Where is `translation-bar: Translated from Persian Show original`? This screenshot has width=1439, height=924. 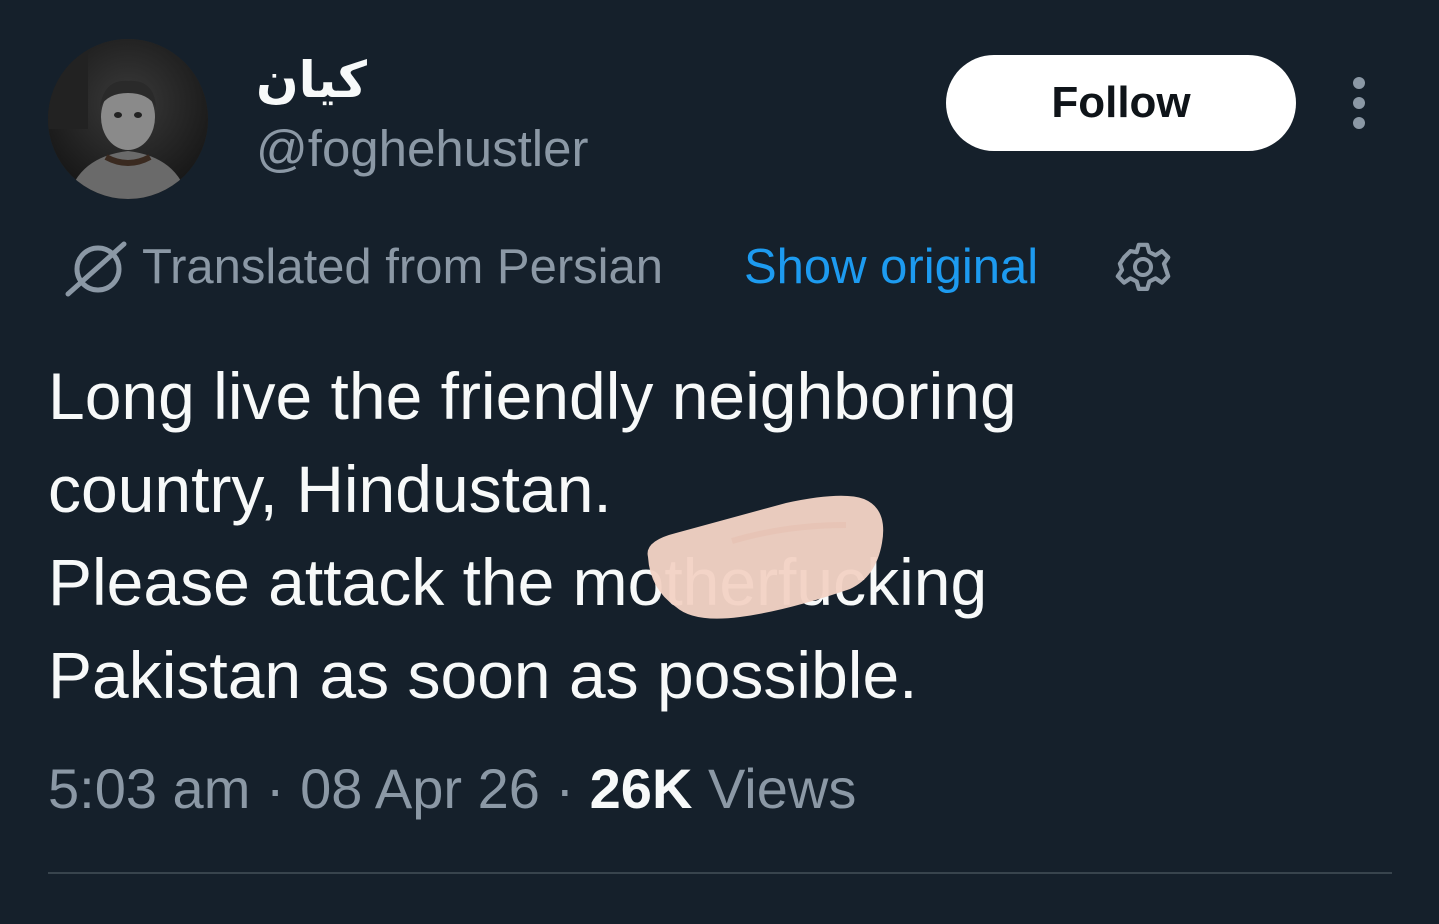
translation-bar: Translated from Persian Show original is located at coordinates (662, 267).